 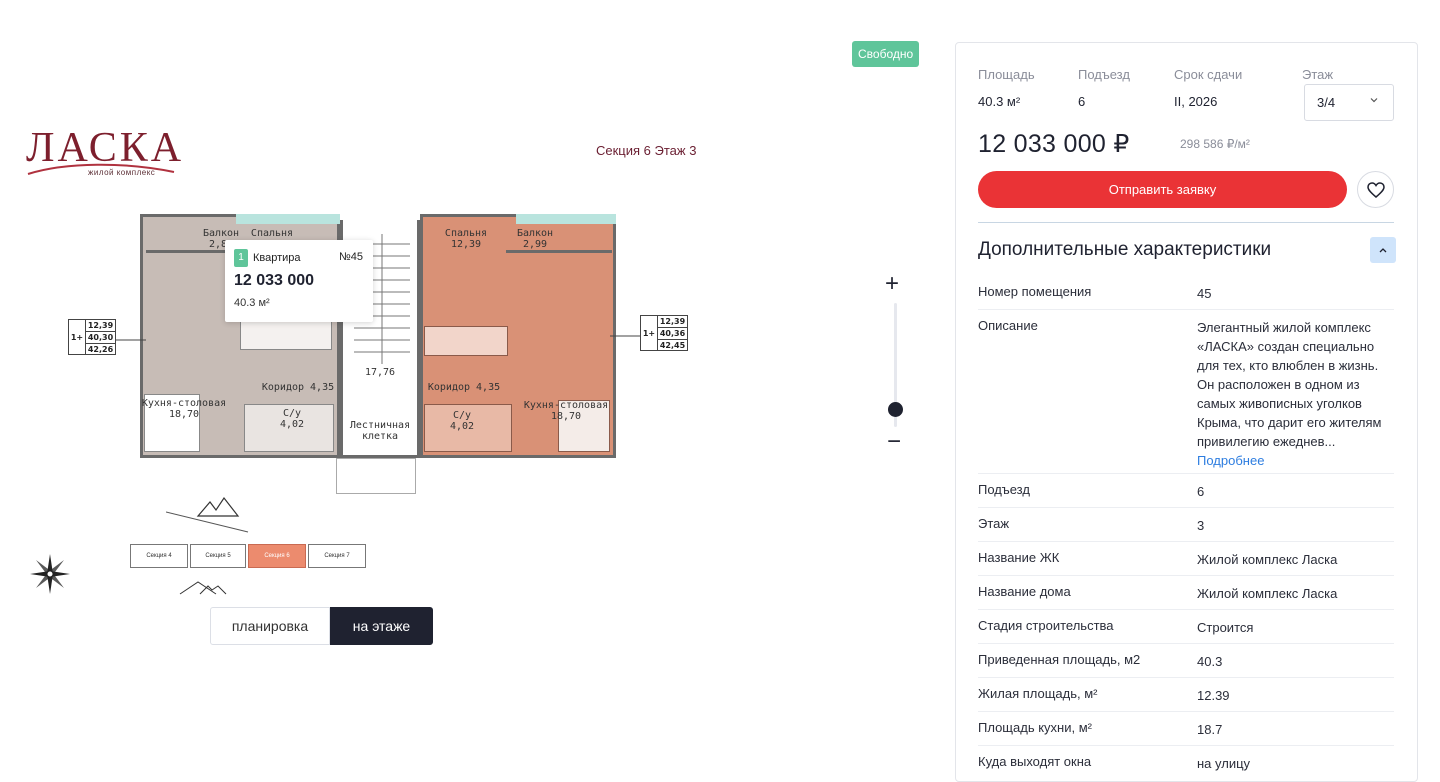 What do you see at coordinates (1208, 74) in the screenshot?
I see `meta-label-deadline: Срок сдачи` at bounding box center [1208, 74].